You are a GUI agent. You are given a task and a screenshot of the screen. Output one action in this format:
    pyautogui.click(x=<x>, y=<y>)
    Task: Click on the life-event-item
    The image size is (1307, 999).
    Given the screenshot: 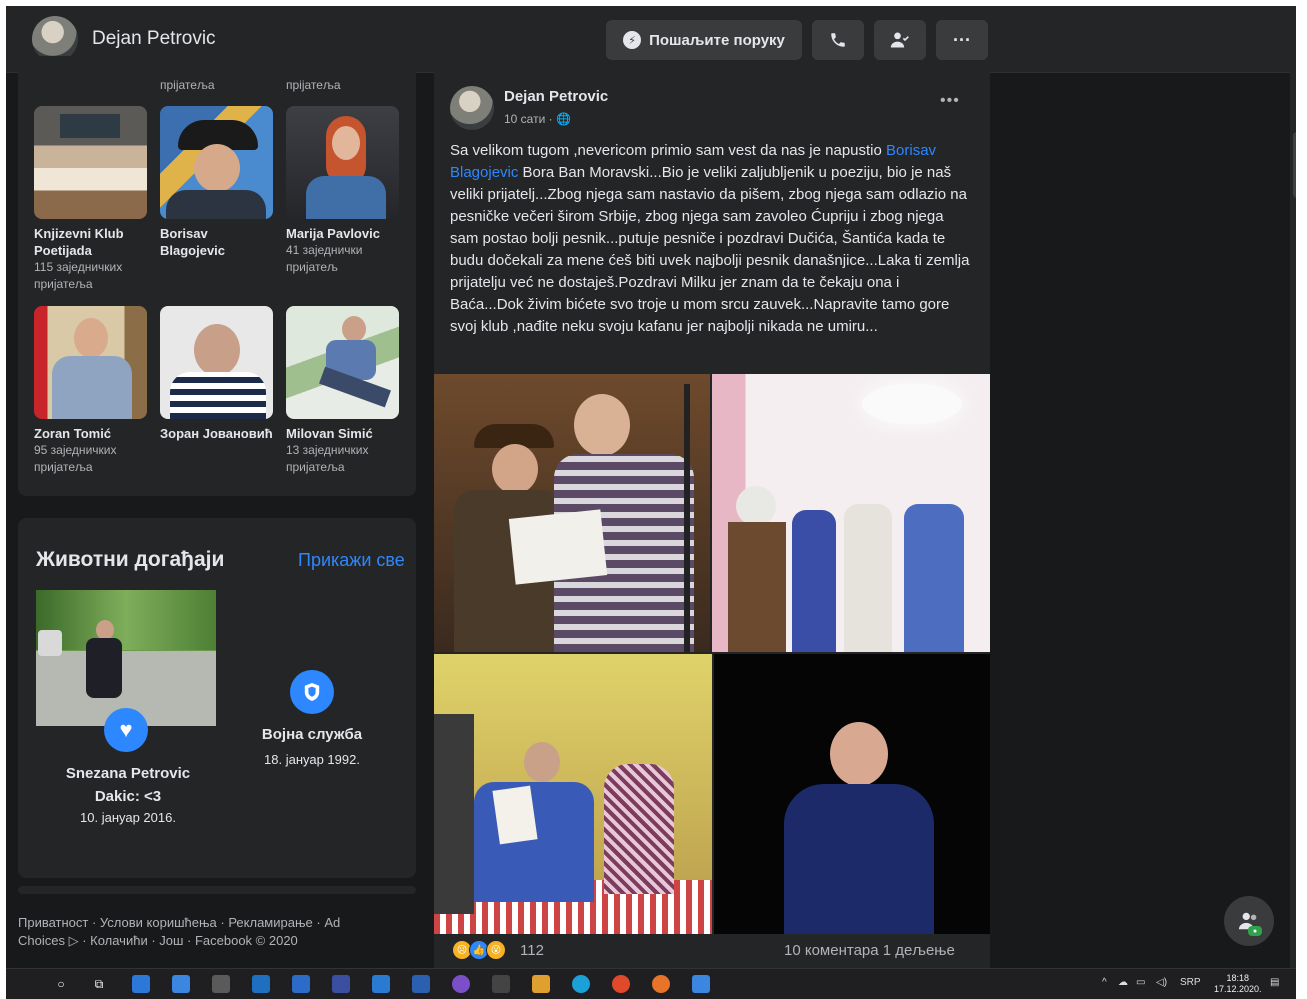 What is the action you would take?
    pyautogui.click(x=126, y=658)
    